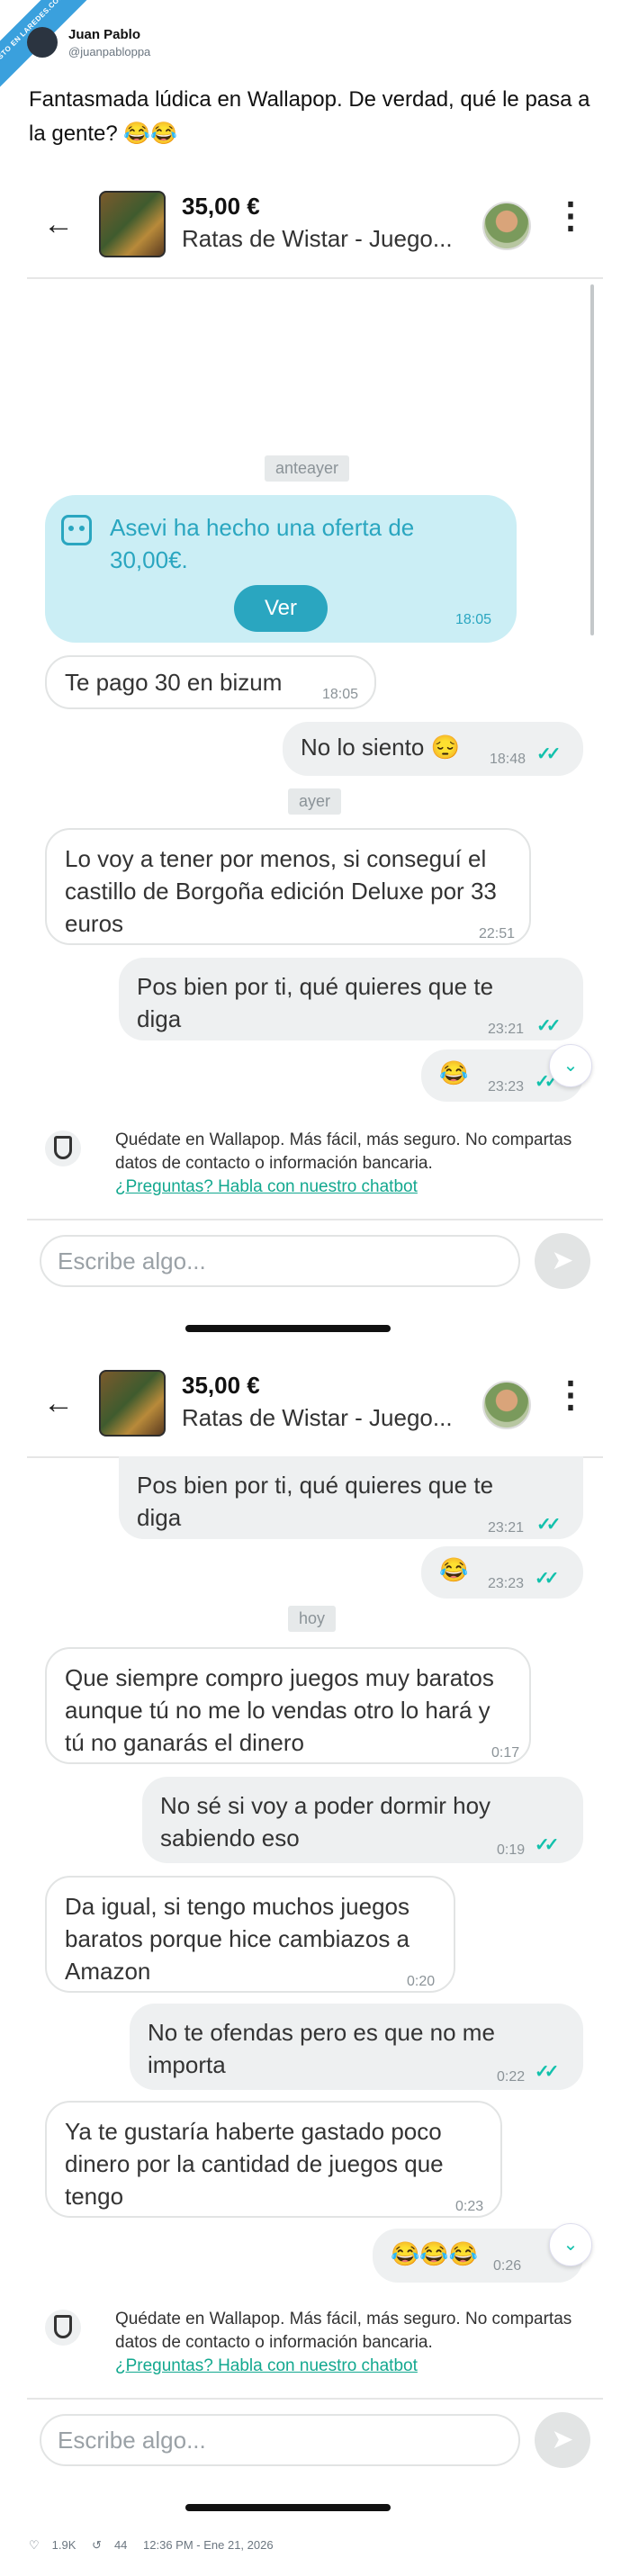  What do you see at coordinates (512, 1850) in the screenshot?
I see `message-time: 0:19` at bounding box center [512, 1850].